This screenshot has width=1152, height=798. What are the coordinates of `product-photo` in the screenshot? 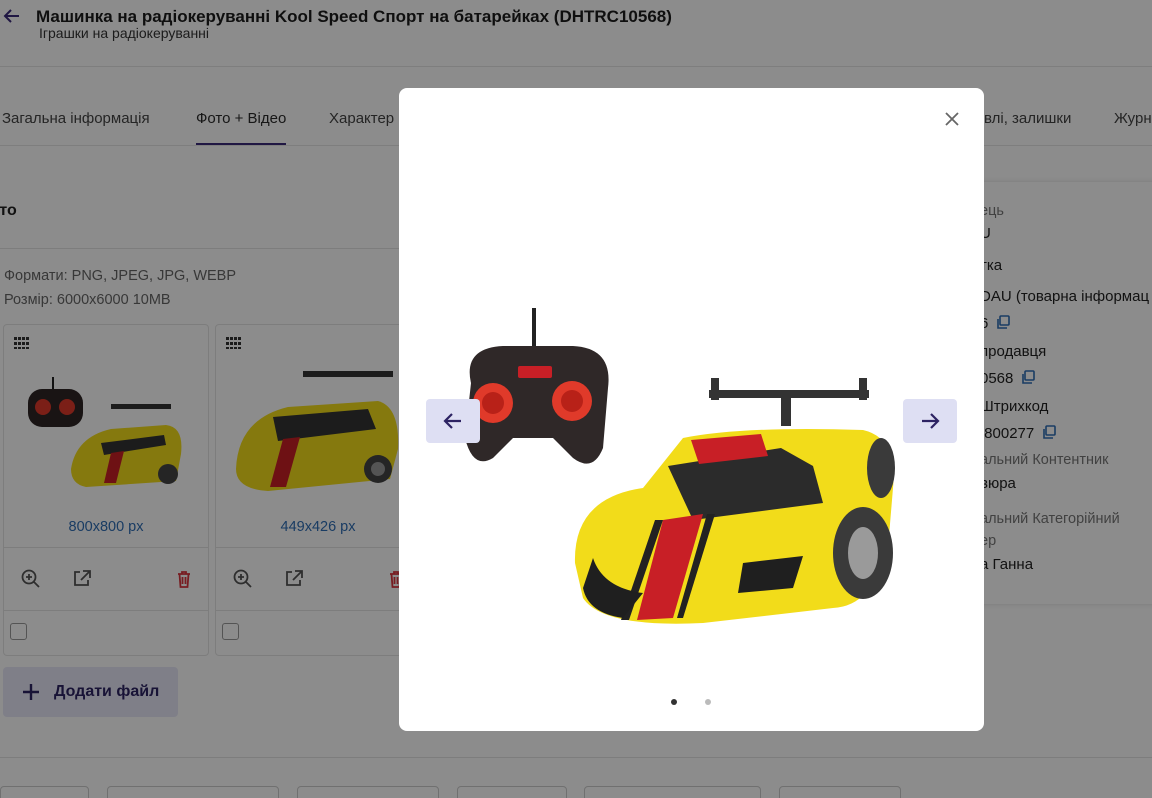 It's located at (680, 466).